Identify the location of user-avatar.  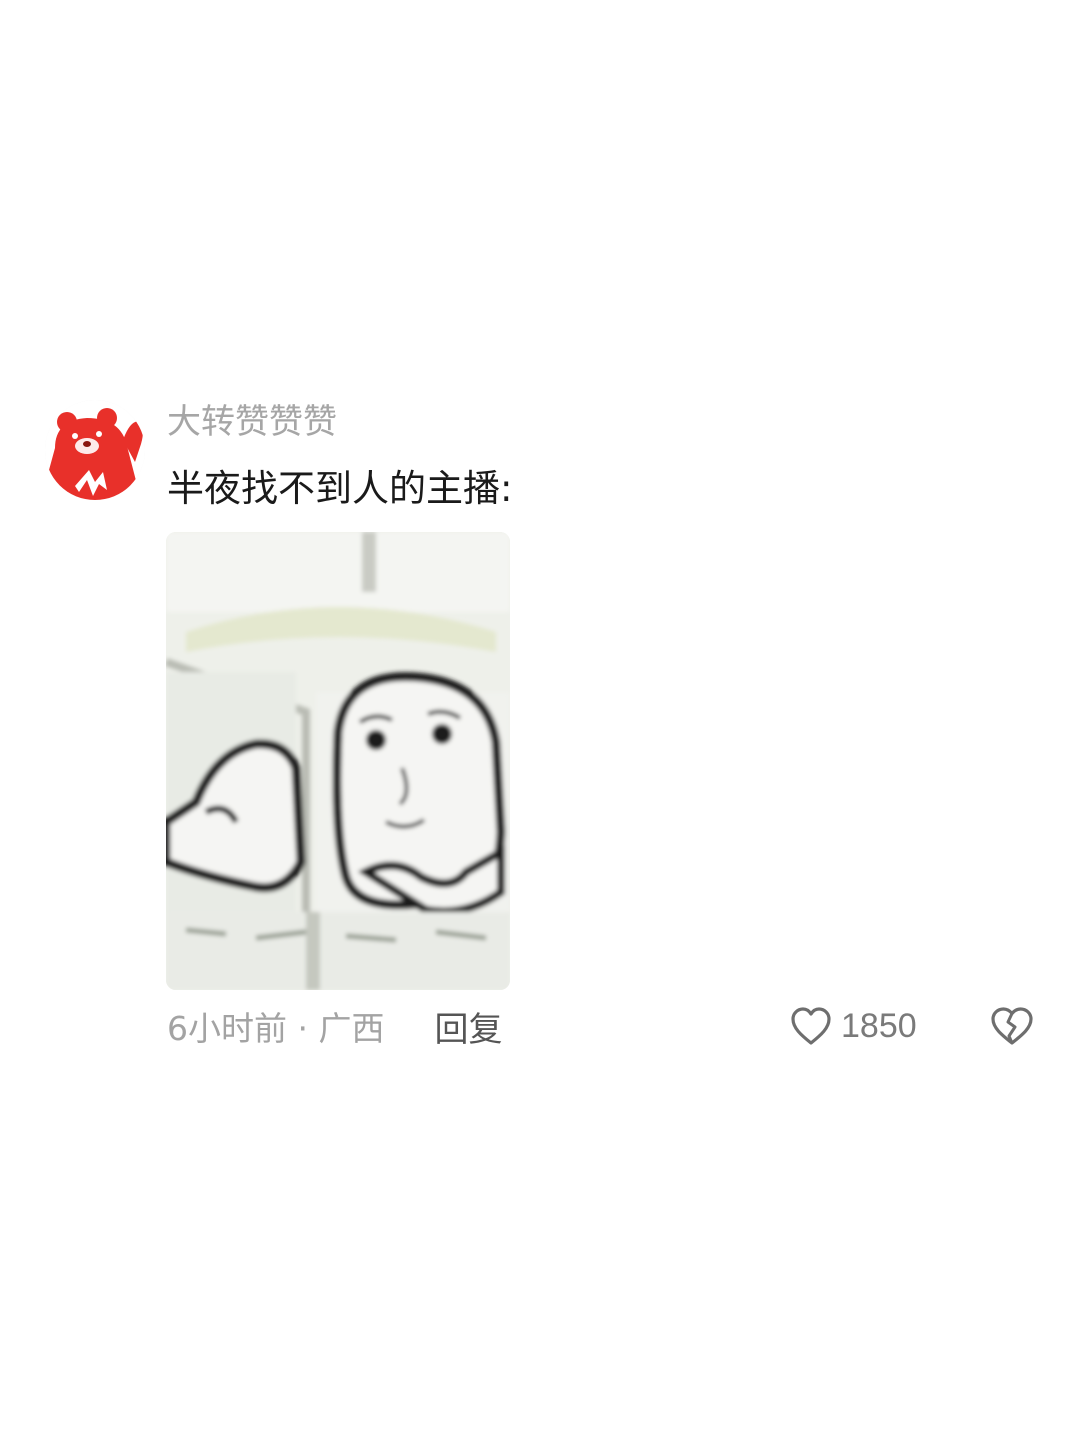
(95, 450).